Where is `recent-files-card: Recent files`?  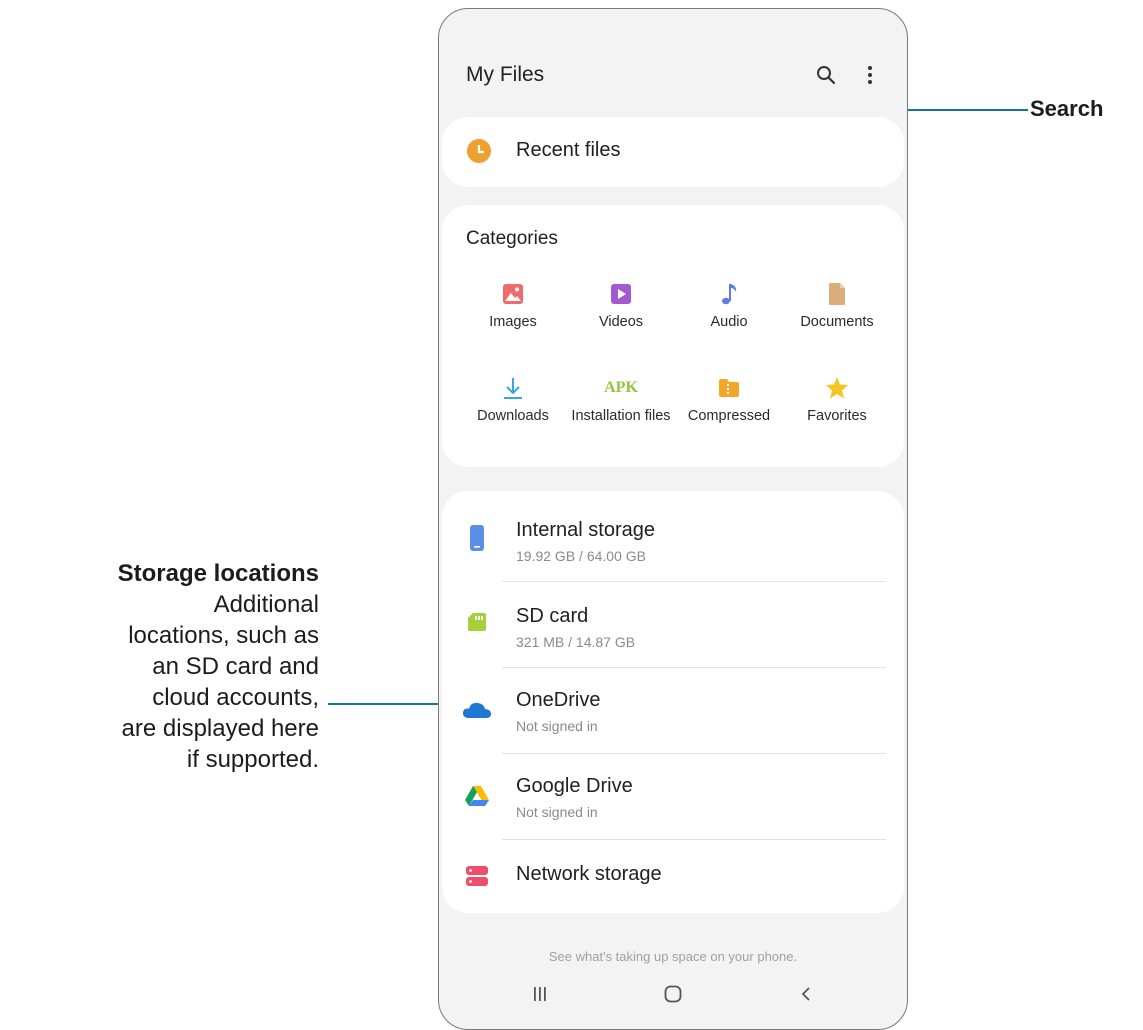 recent-files-card: Recent files is located at coordinates (673, 152).